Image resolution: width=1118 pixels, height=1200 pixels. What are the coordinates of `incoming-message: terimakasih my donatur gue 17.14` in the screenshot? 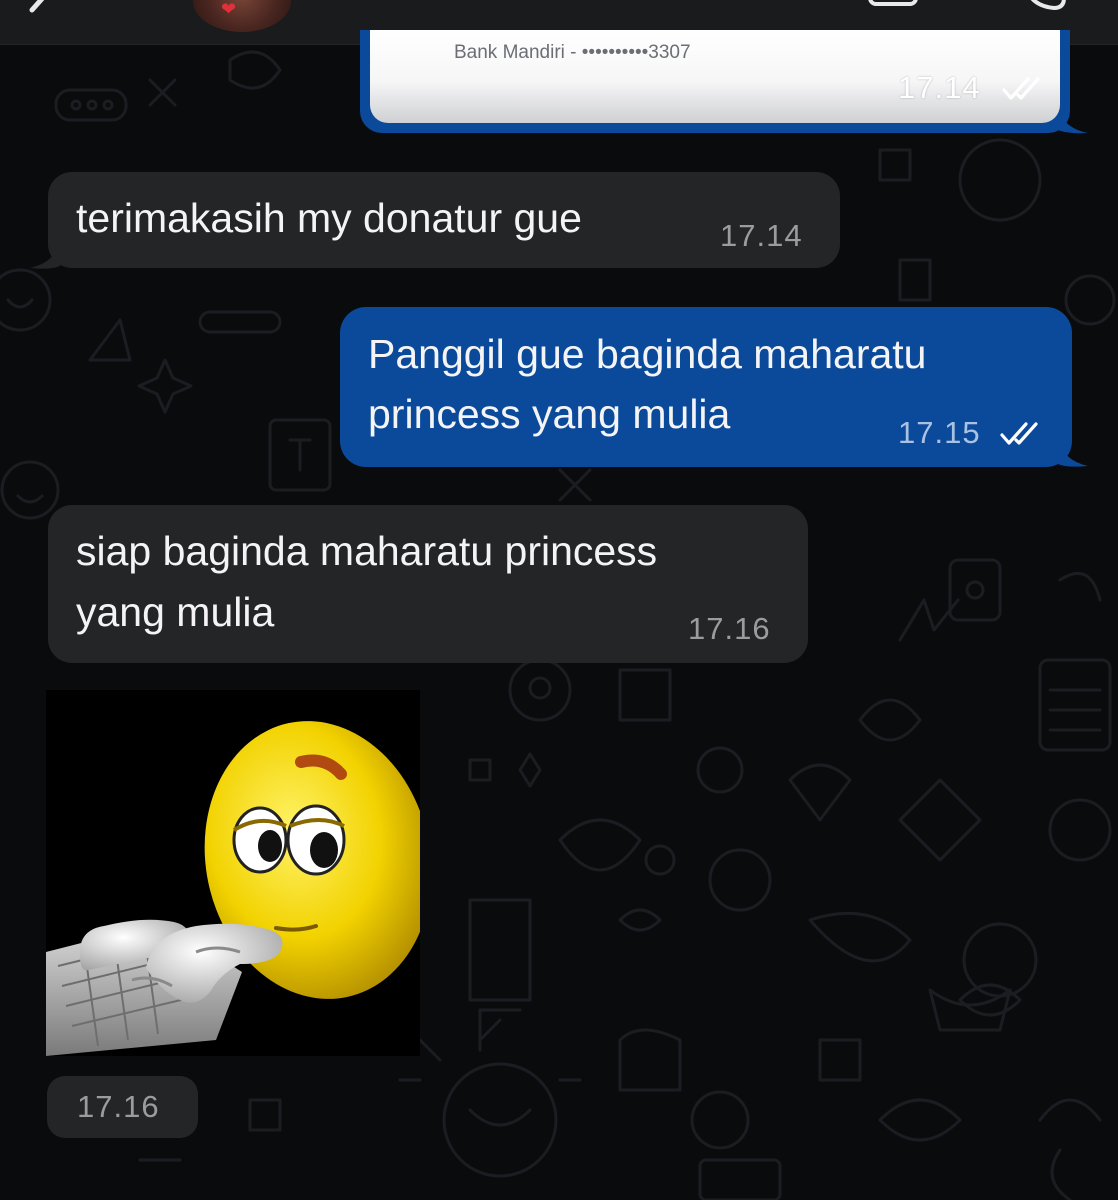 It's located at (444, 220).